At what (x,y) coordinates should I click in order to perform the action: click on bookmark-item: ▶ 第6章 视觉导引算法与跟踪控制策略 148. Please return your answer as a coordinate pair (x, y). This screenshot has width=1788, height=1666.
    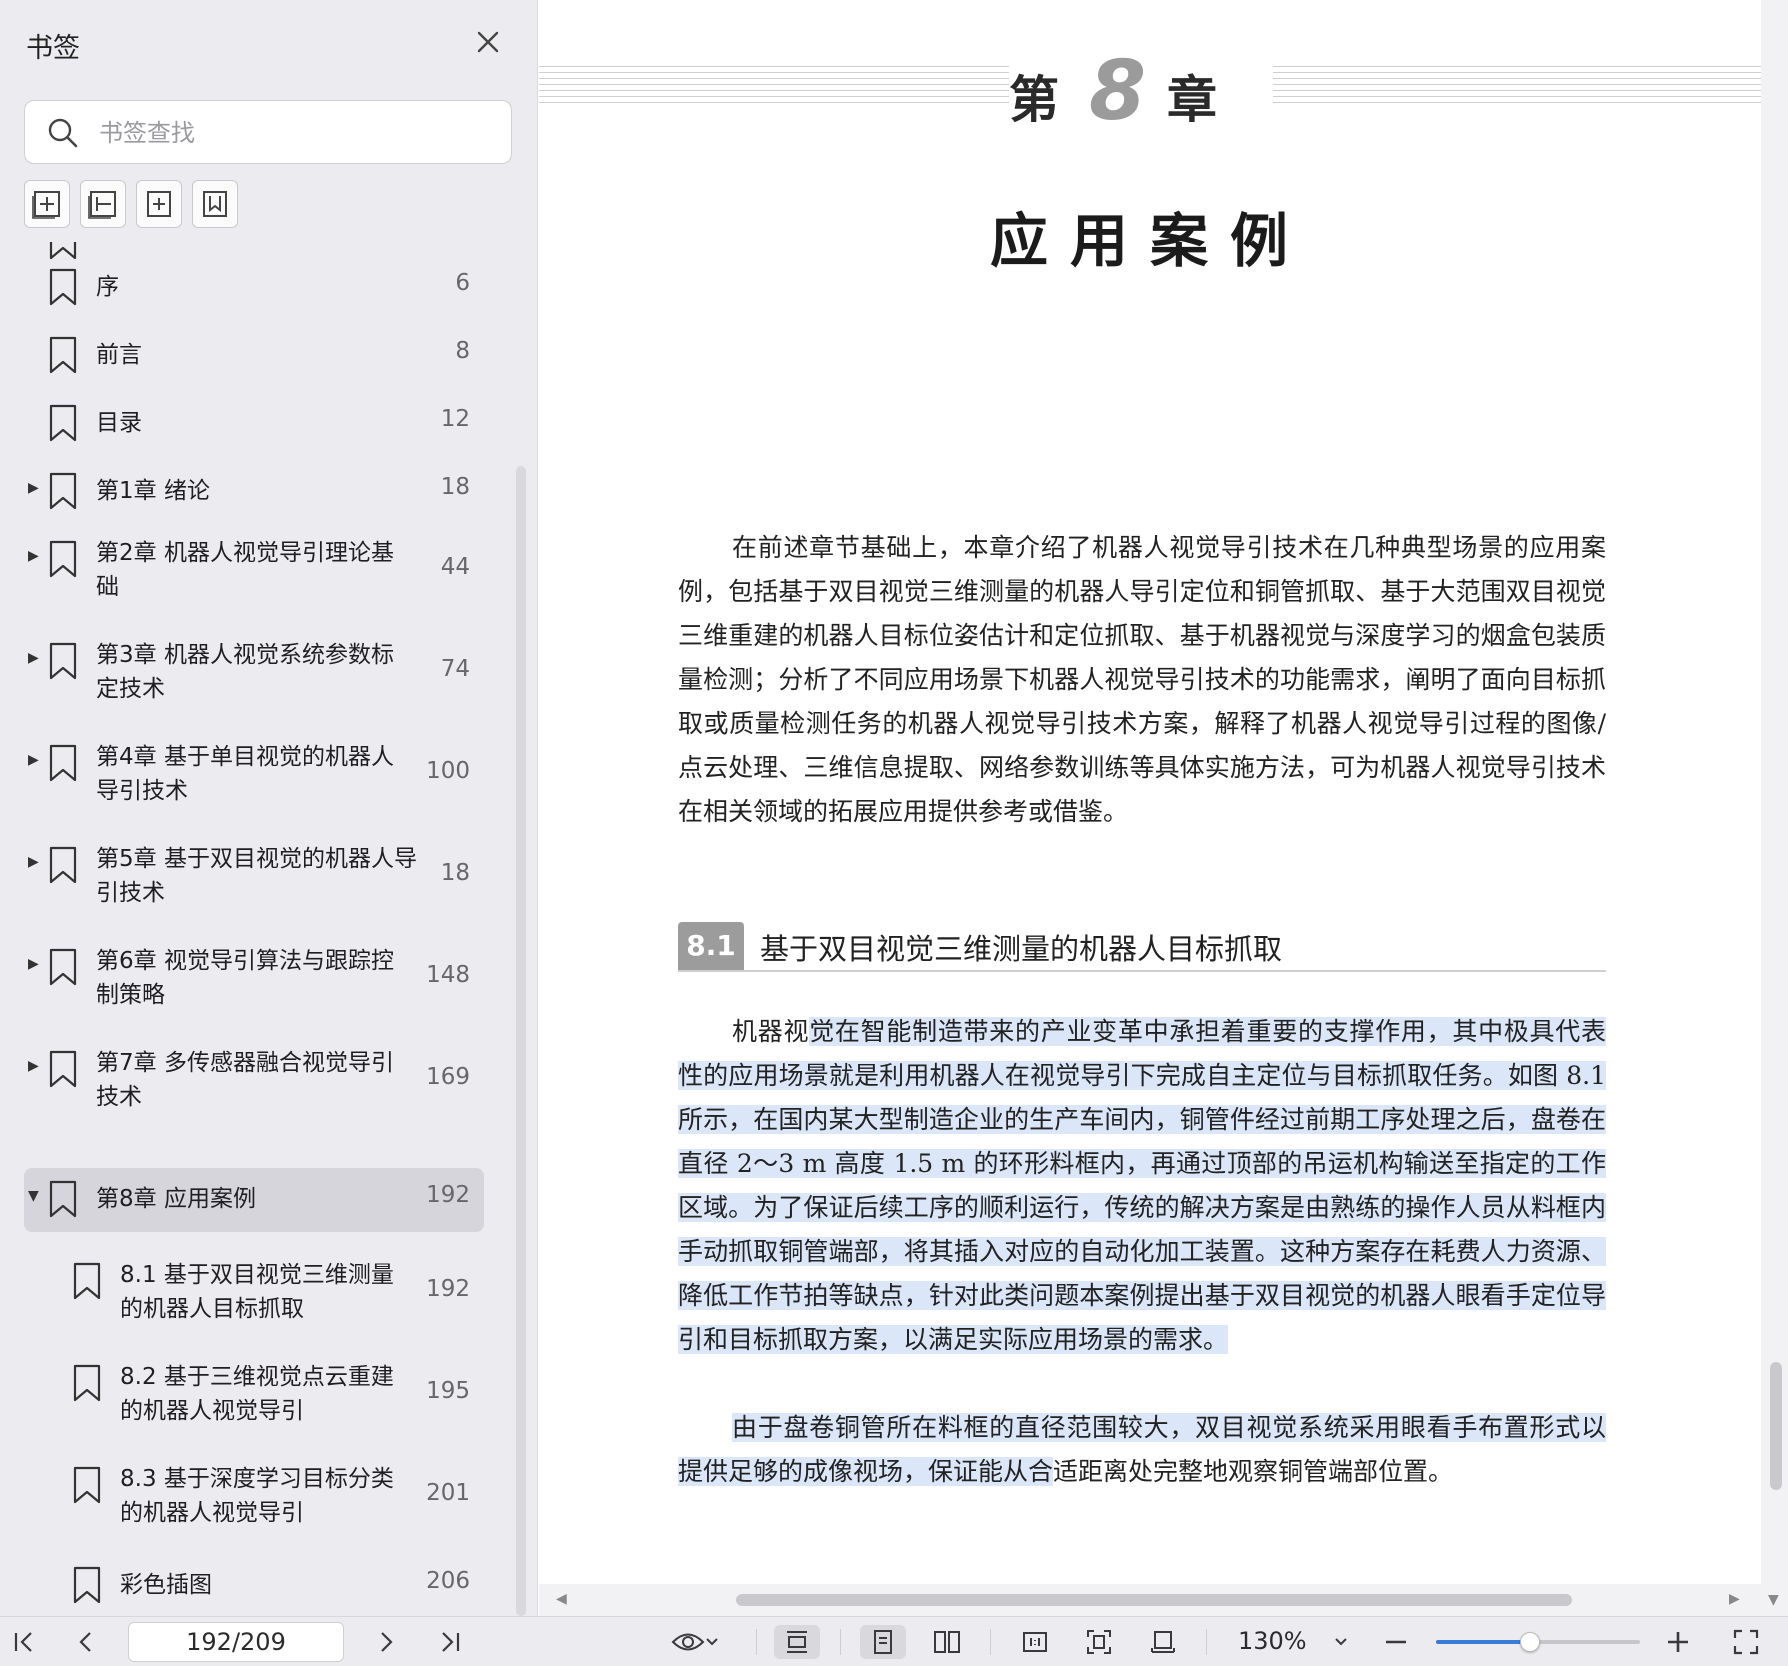
    Looking at the image, I should click on (245, 985).